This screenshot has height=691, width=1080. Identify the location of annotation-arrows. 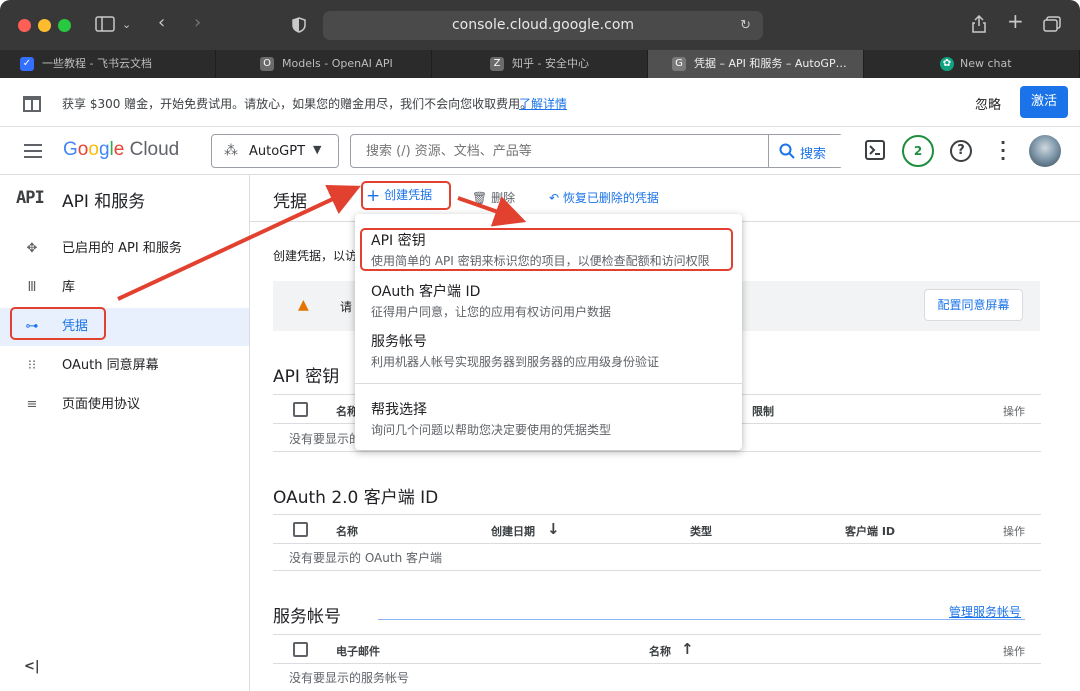
(322, 242).